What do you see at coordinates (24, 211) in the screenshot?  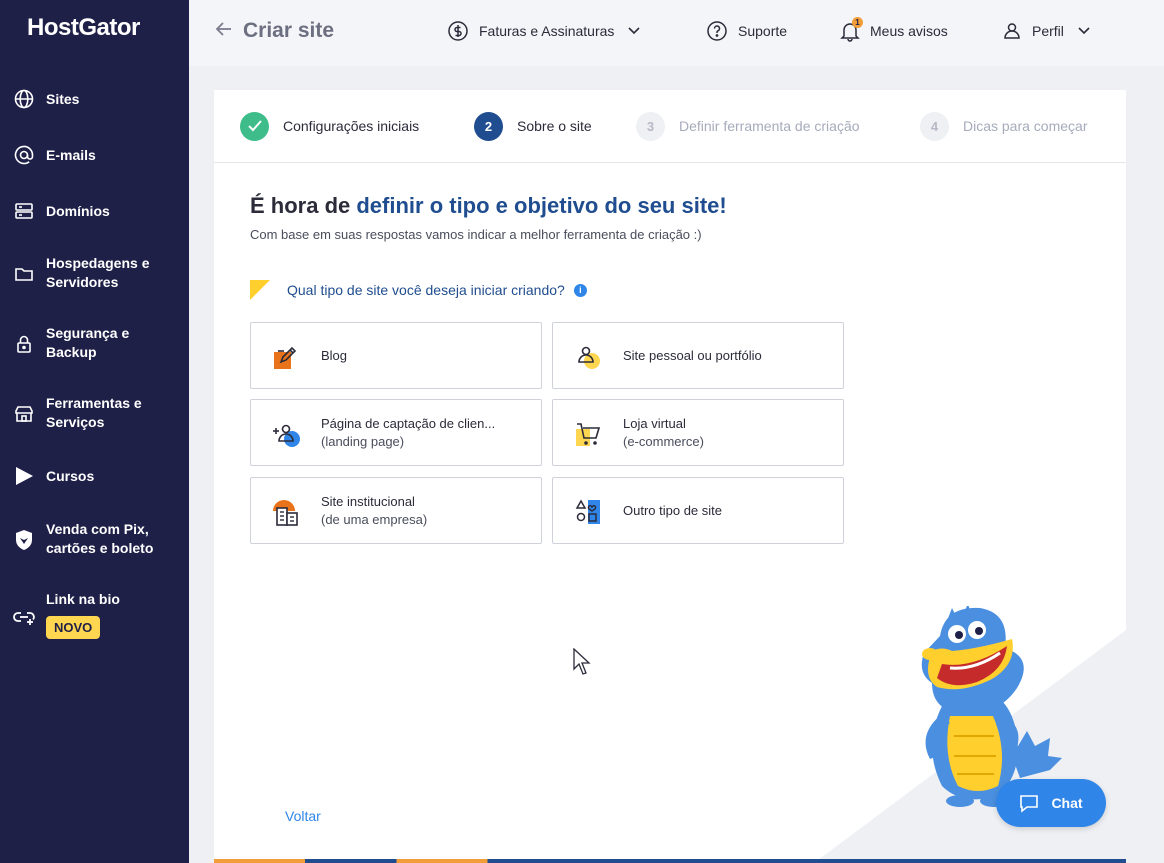 I see `server-icon` at bounding box center [24, 211].